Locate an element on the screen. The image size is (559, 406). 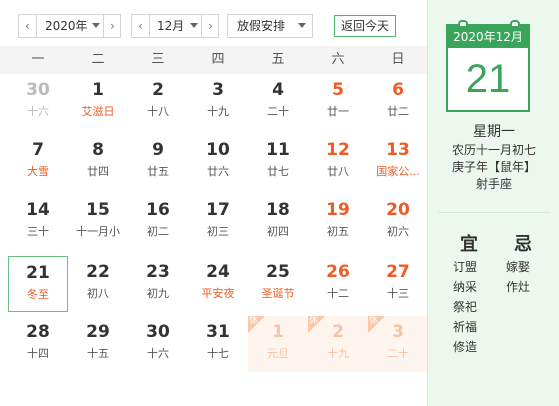
day-cell: 19 初五 is located at coordinates (338, 222).